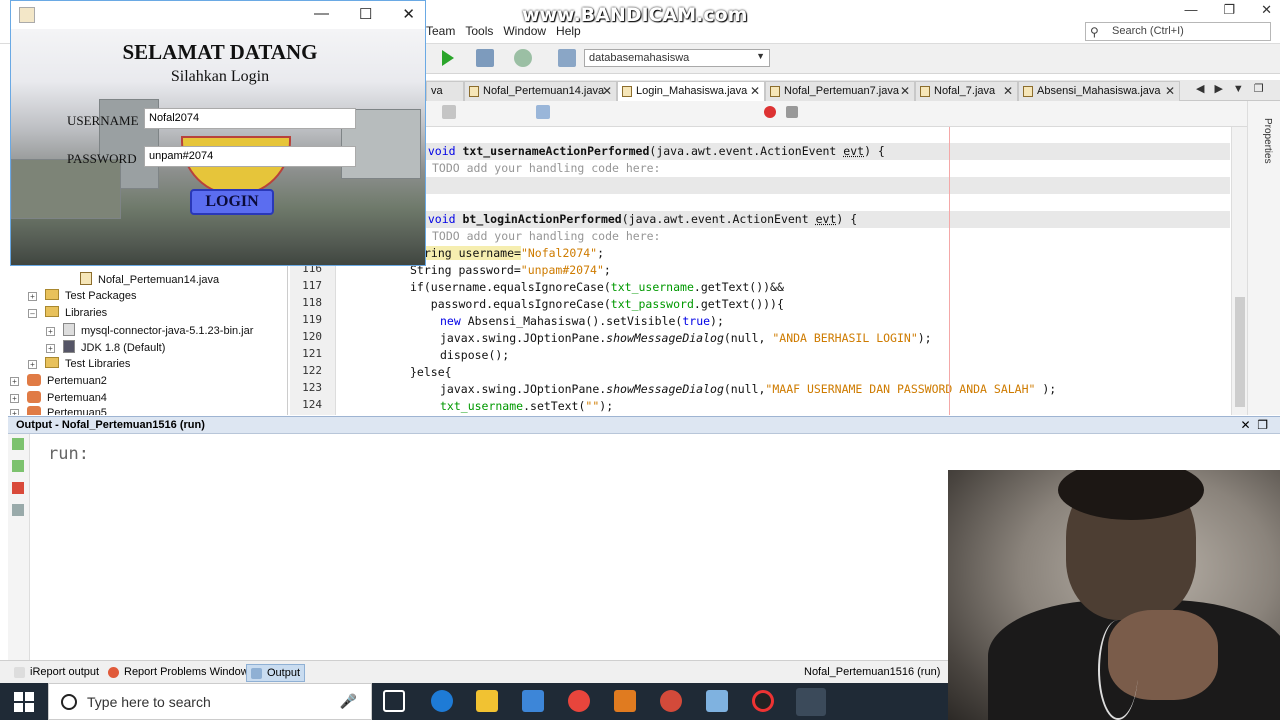  I want to click on output-panel-title: Output - Nofal_Pertemuan1516 (run), so click(110, 425).